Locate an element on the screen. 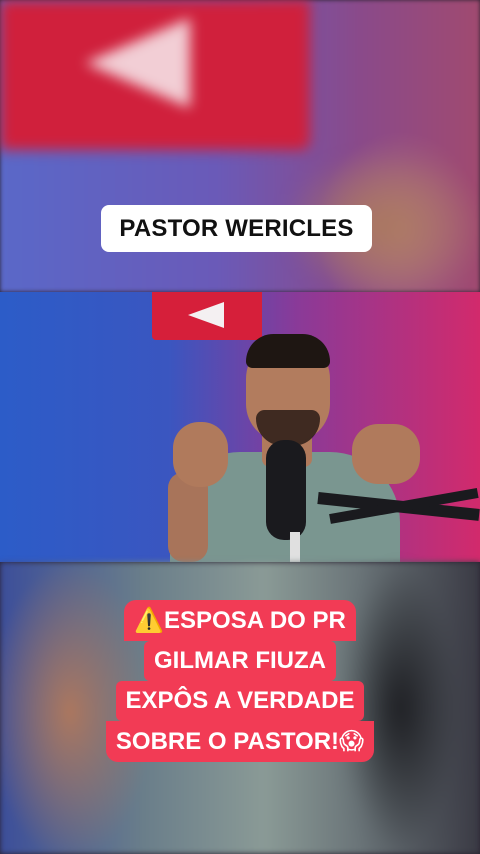 This screenshot has width=480, height=854. caption-line-4: SOBRE O PASTOR!😱 is located at coordinates (240, 741).